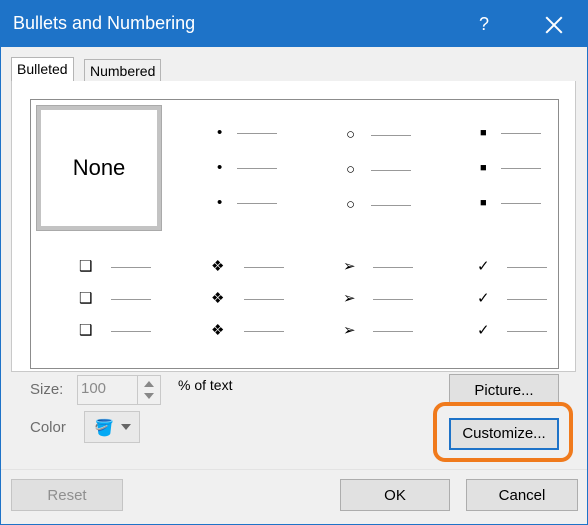 The height and width of the screenshot is (525, 588). What do you see at coordinates (484, 24) in the screenshot?
I see `help-button: ?` at bounding box center [484, 24].